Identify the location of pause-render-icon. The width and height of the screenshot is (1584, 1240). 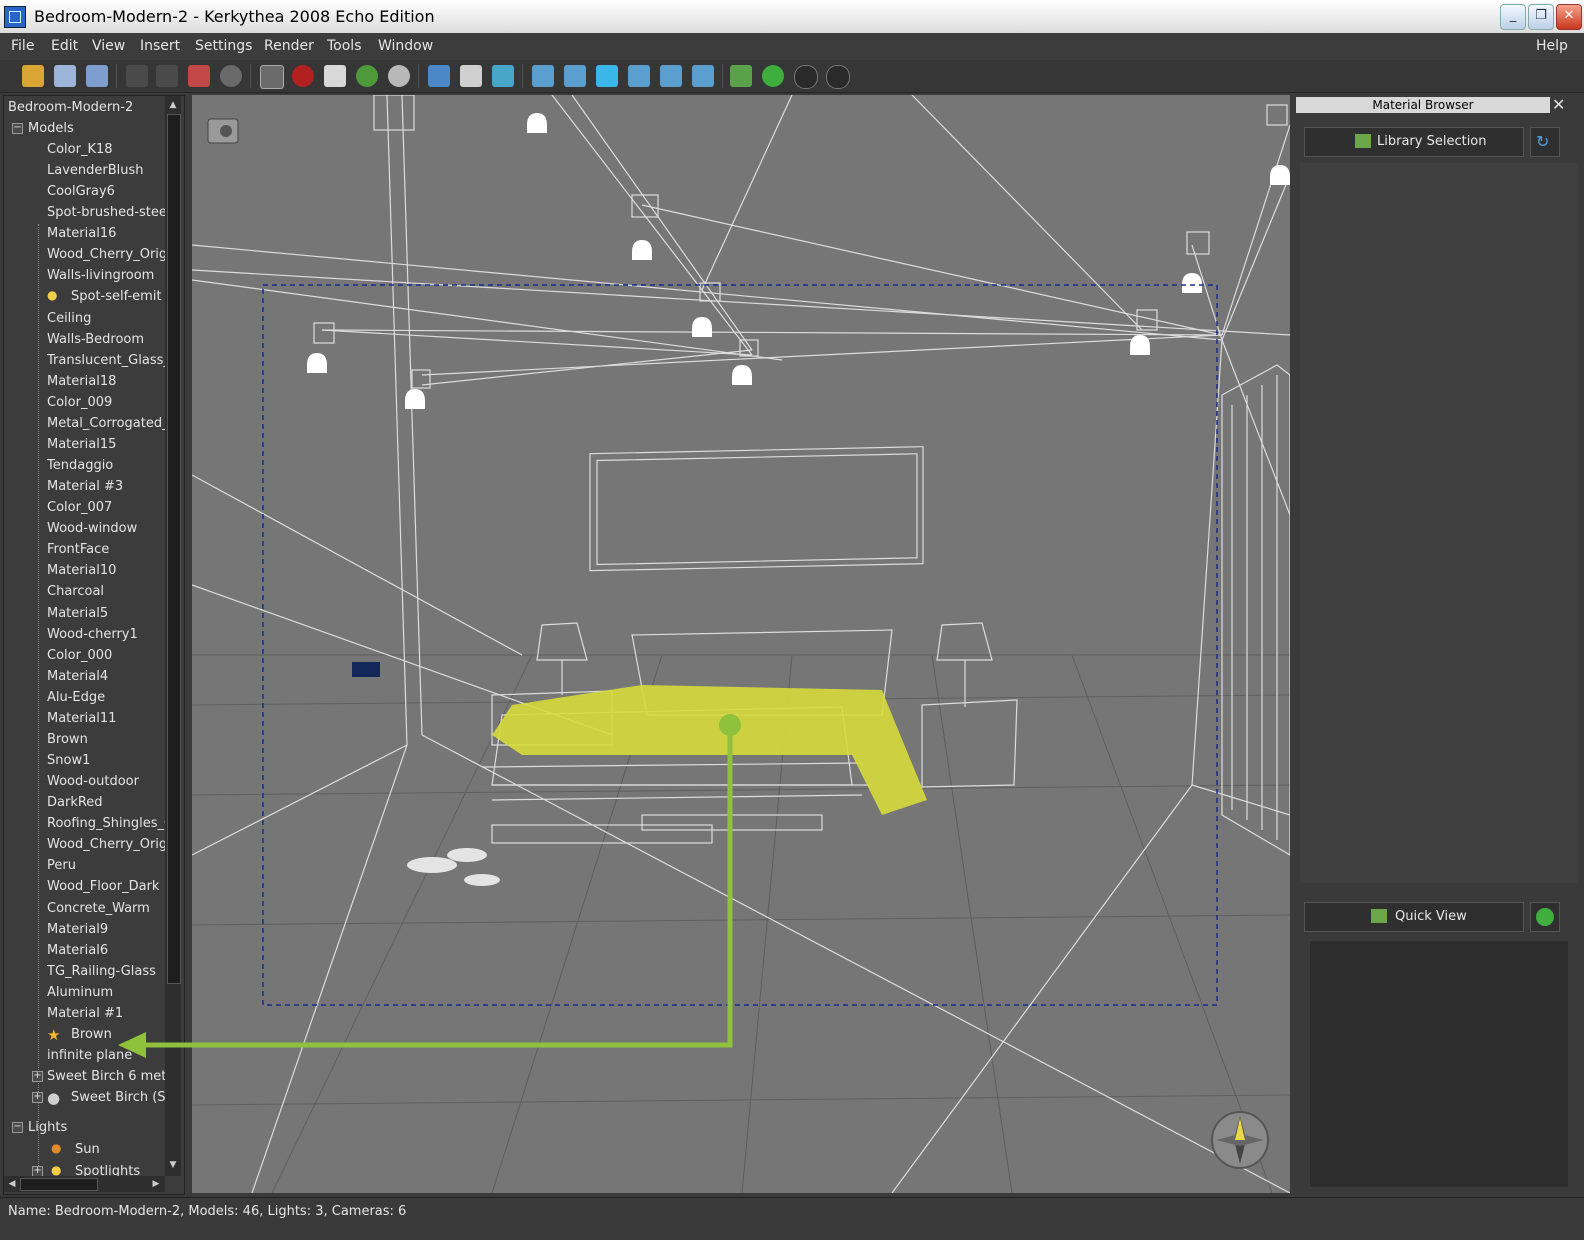
(806, 77).